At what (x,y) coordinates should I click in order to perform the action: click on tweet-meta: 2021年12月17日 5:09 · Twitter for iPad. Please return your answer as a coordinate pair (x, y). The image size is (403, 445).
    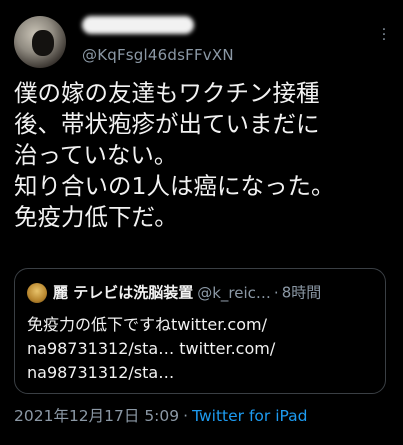
    Looking at the image, I should click on (161, 415).